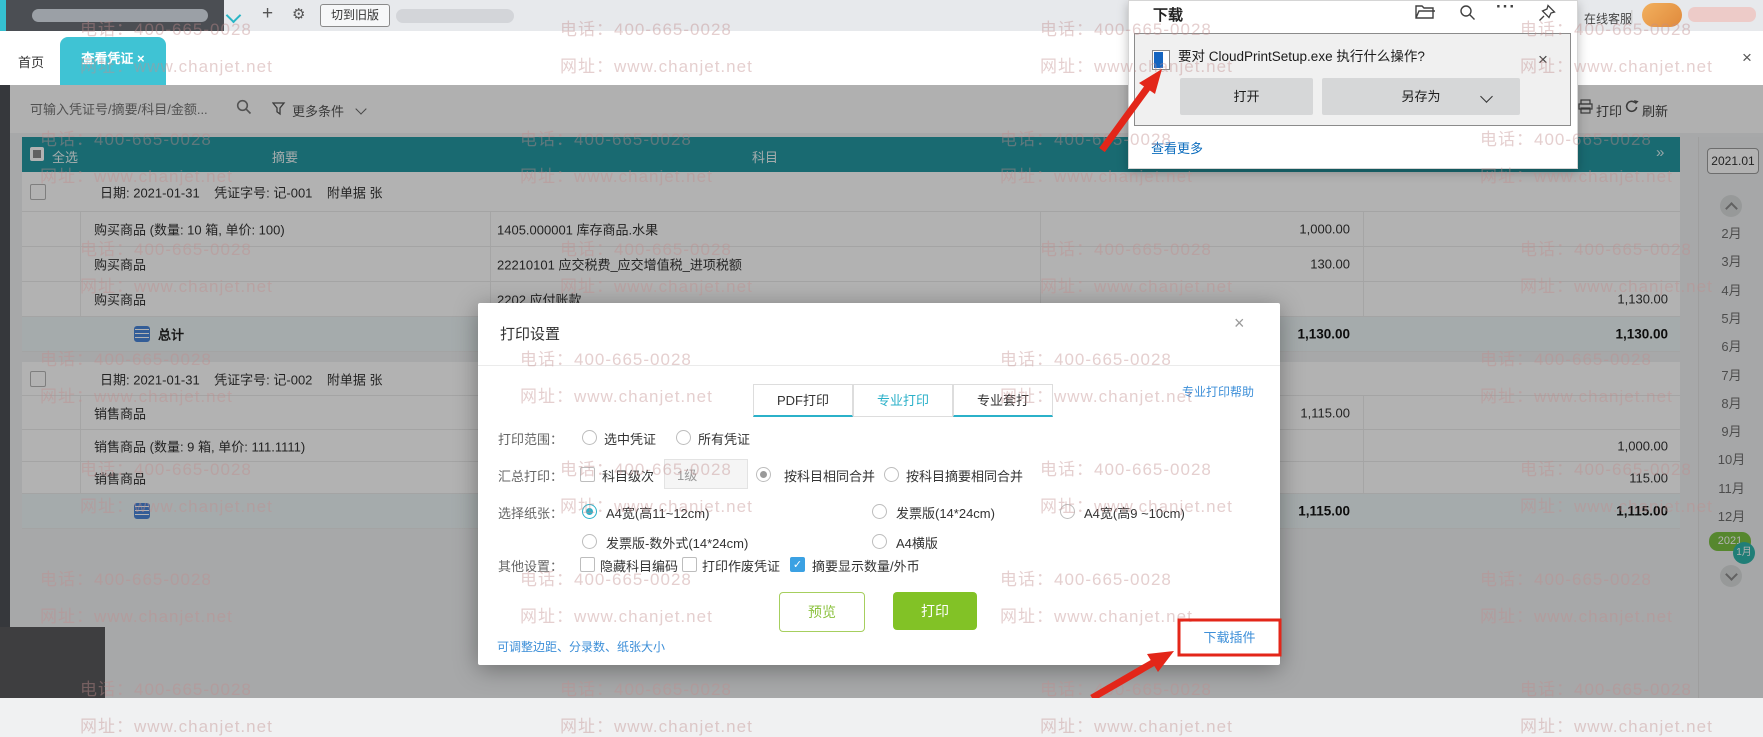  Describe the element at coordinates (763, 474) in the screenshot. I see `radio-merge-same-account` at that location.